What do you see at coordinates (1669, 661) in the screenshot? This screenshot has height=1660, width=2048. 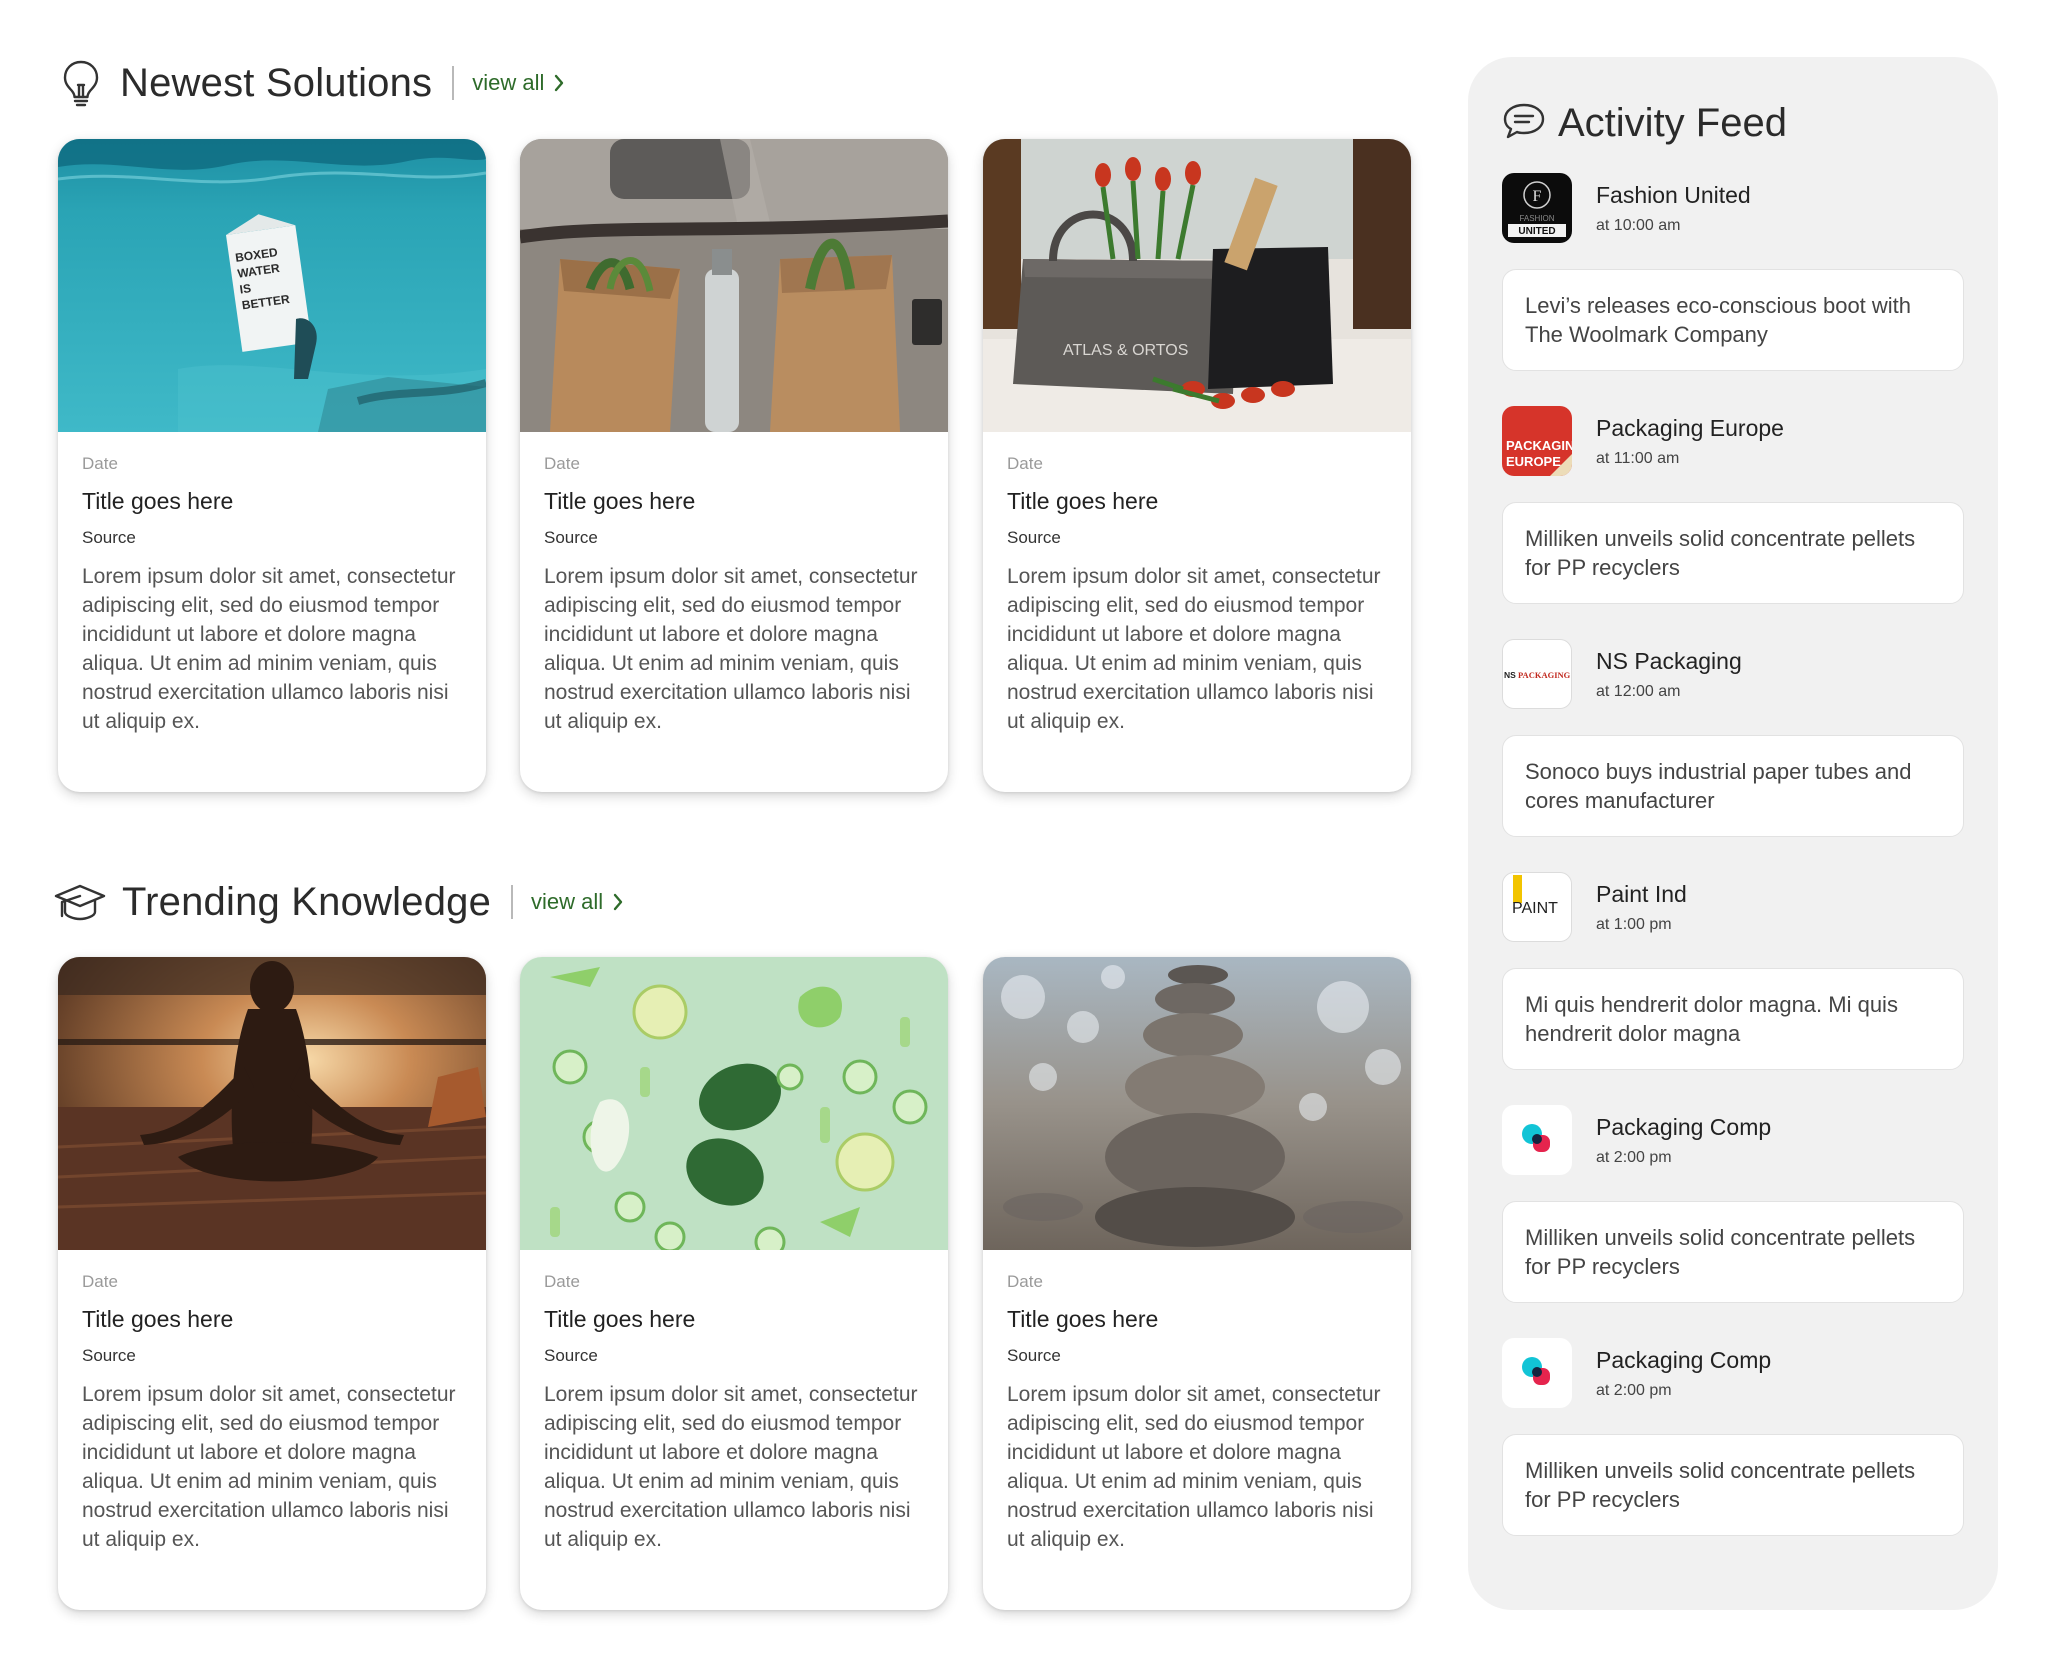 I see `feed-source-name: NS Packaging` at bounding box center [1669, 661].